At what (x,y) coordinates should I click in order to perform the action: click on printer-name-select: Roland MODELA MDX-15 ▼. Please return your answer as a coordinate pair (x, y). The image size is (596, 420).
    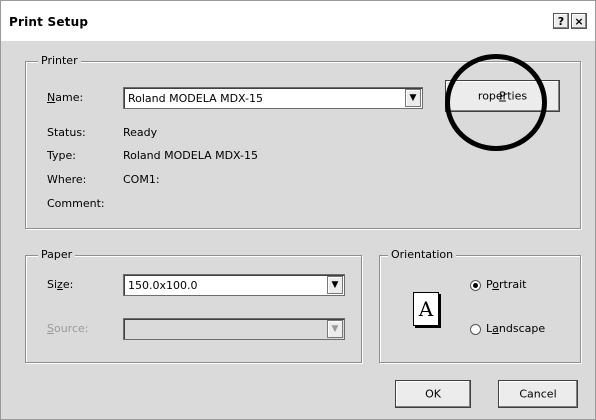
    Looking at the image, I should click on (273, 98).